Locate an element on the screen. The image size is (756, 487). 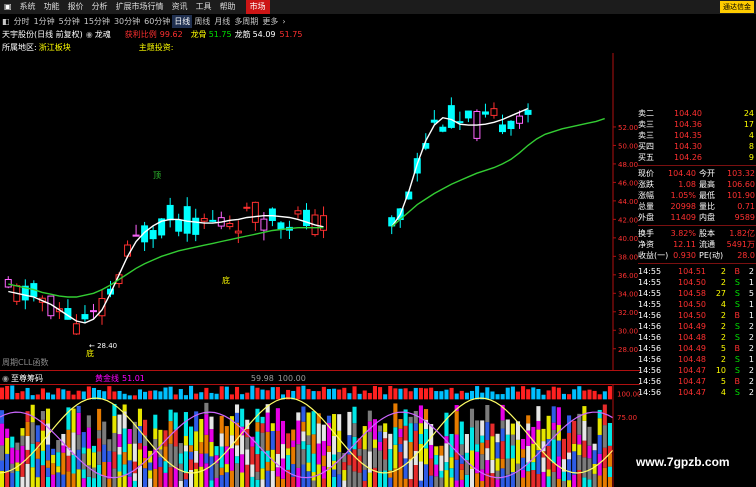
stat-value: 12.11 is located at coordinates (684, 244).